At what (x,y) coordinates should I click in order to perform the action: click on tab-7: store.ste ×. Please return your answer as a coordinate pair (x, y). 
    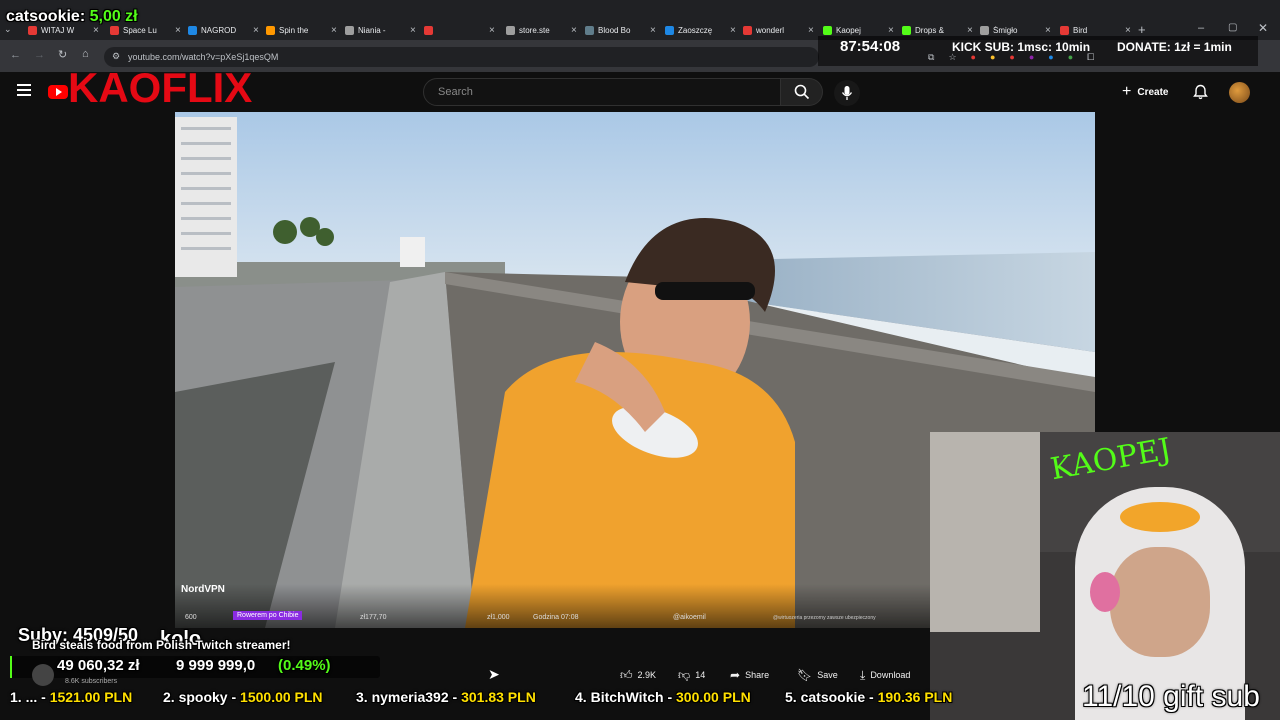
    Looking at the image, I should click on (541, 30).